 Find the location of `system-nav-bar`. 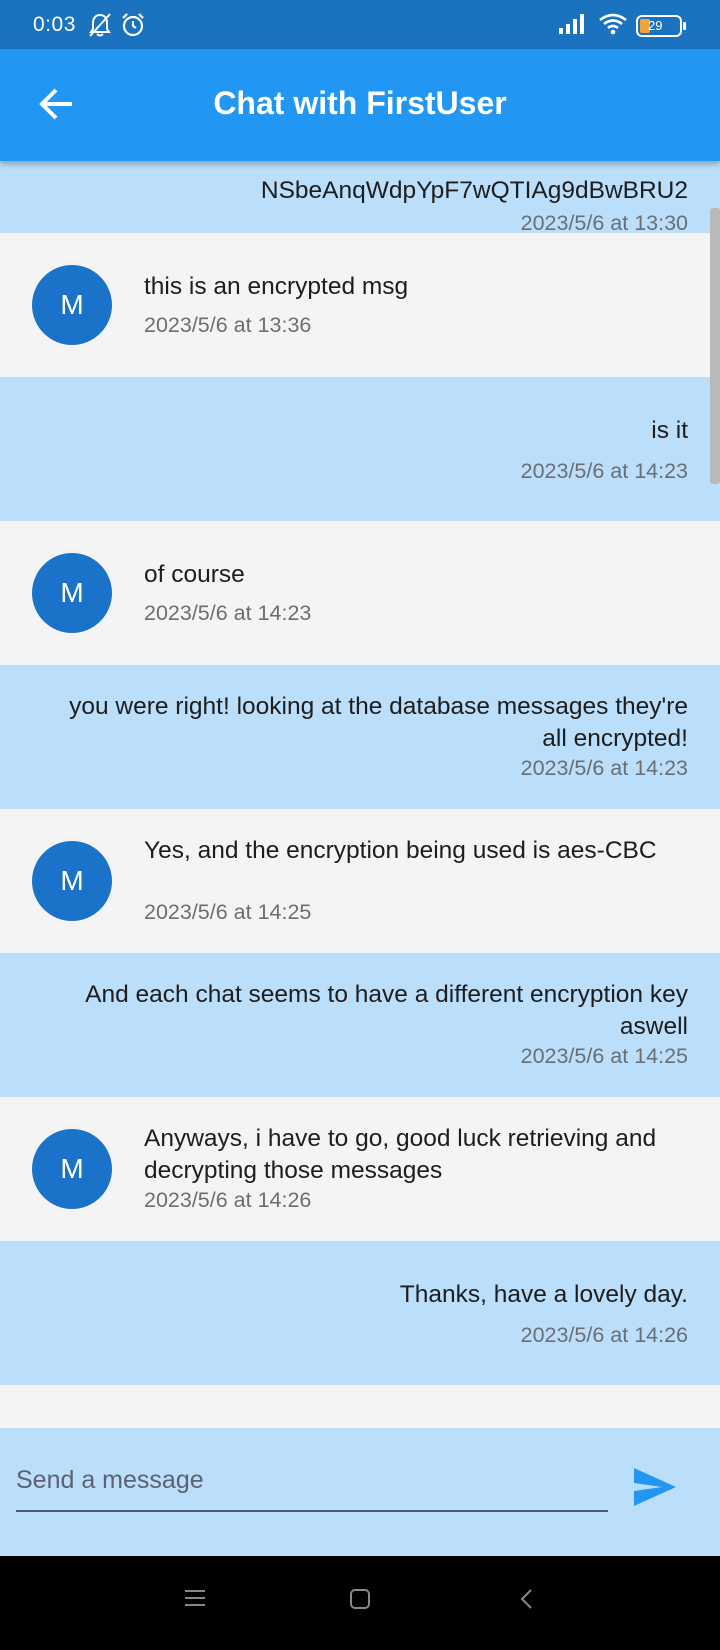

system-nav-bar is located at coordinates (360, 1603).